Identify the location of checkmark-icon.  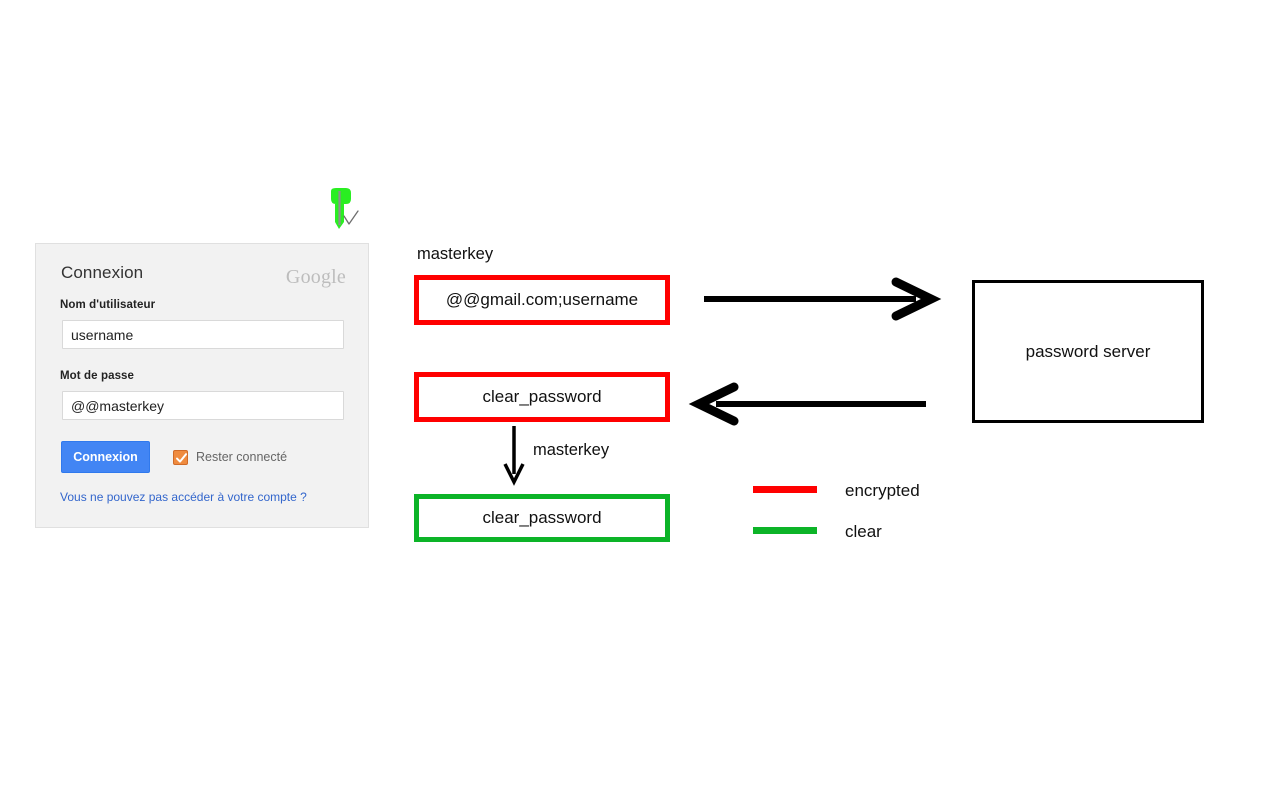
(181, 457).